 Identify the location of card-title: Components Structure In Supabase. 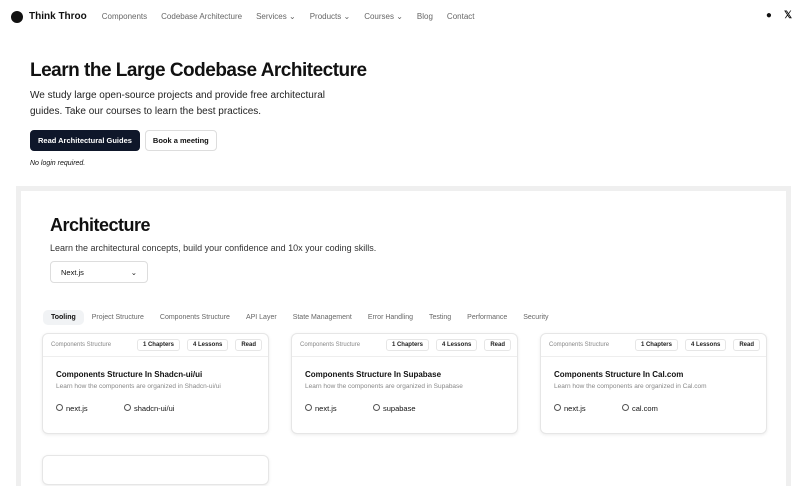
(411, 374).